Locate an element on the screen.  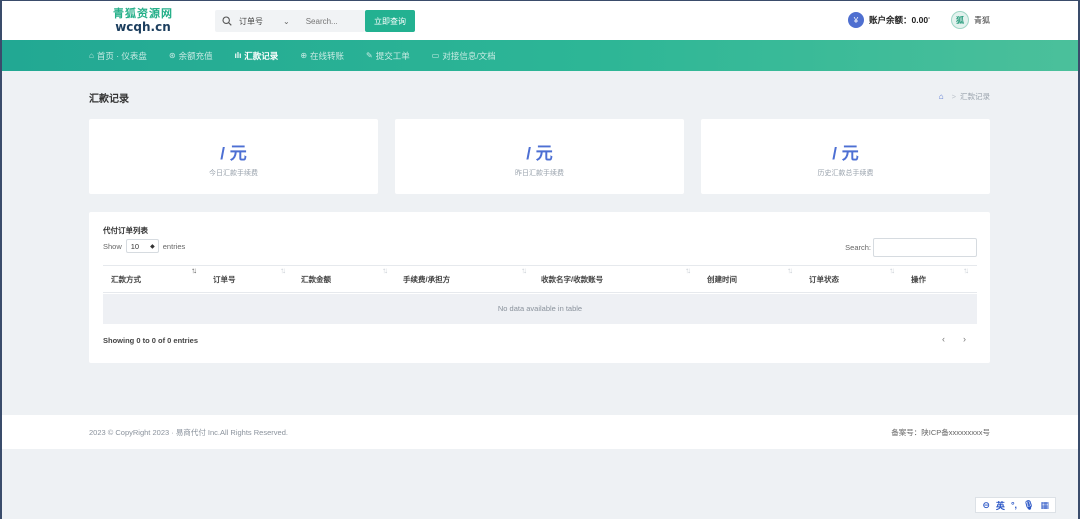
nav-item-docs: ▭ 对接信息/文档 is located at coordinates (464, 56).